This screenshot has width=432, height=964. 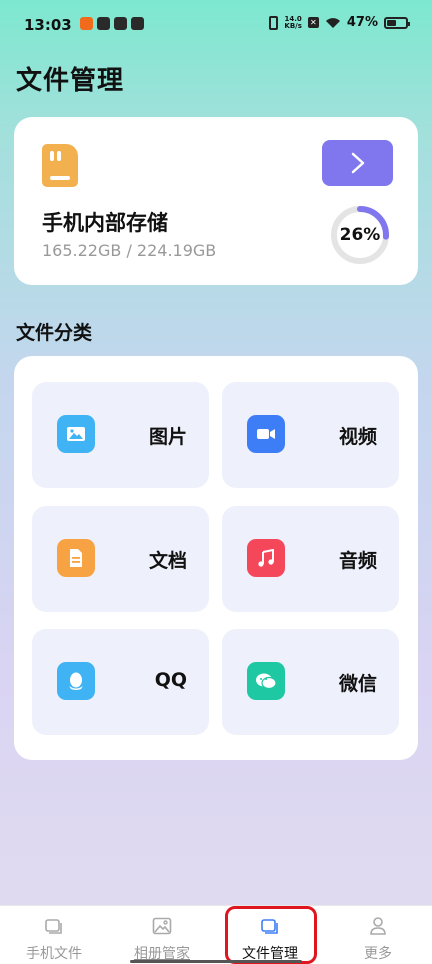 I want to click on usage-percent: 26%, so click(x=360, y=235).